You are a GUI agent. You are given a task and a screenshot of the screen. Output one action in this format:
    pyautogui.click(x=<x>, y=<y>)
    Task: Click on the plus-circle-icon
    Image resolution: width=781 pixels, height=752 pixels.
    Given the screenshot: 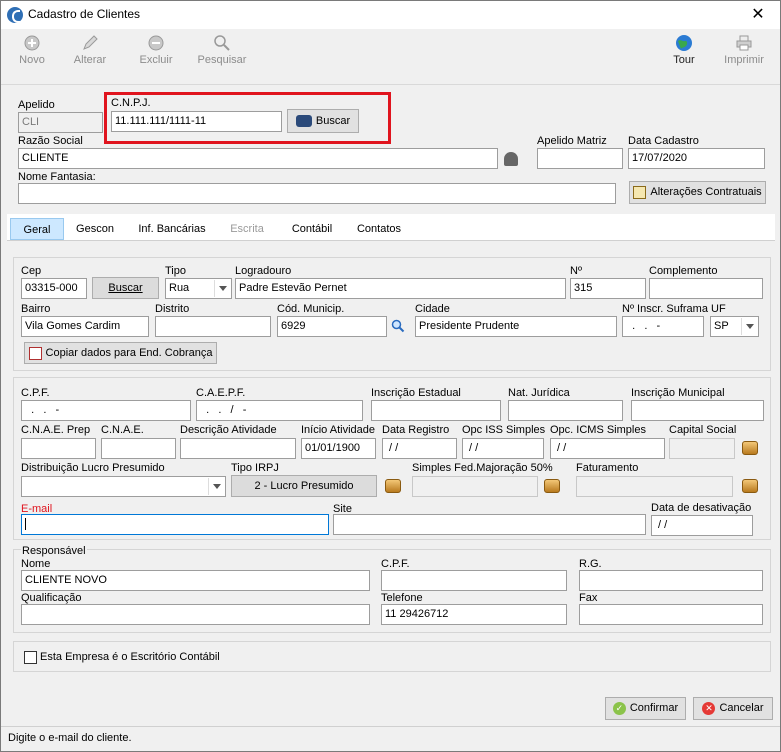 What is the action you would take?
    pyautogui.click(x=32, y=43)
    